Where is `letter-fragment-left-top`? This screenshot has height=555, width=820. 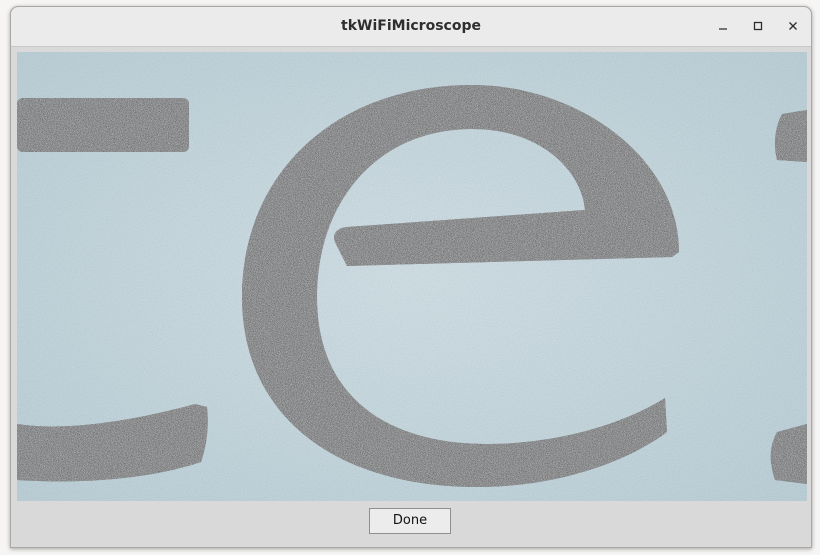 letter-fragment-left-top is located at coordinates (103, 125).